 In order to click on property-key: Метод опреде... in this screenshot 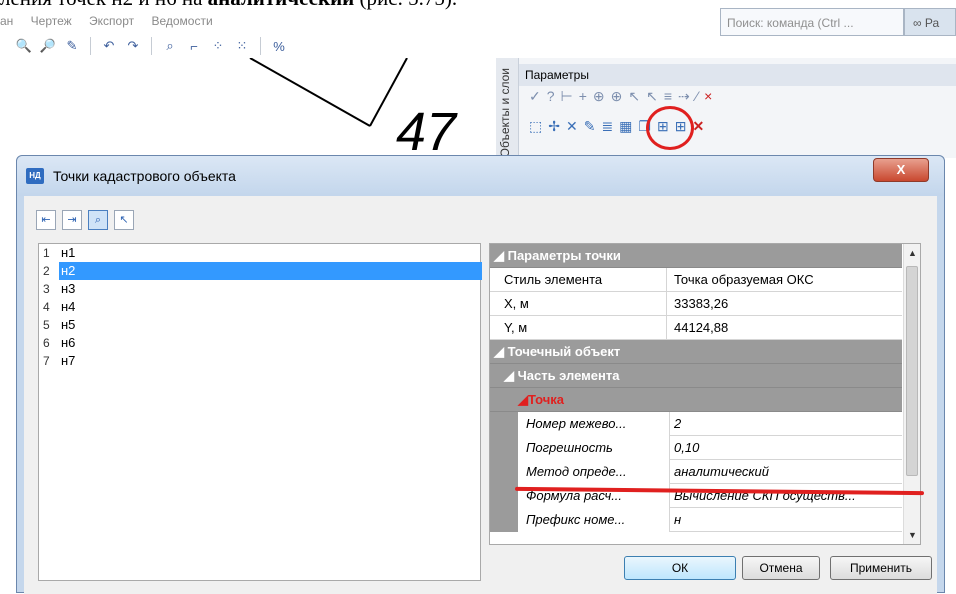, I will do `click(594, 472)`.